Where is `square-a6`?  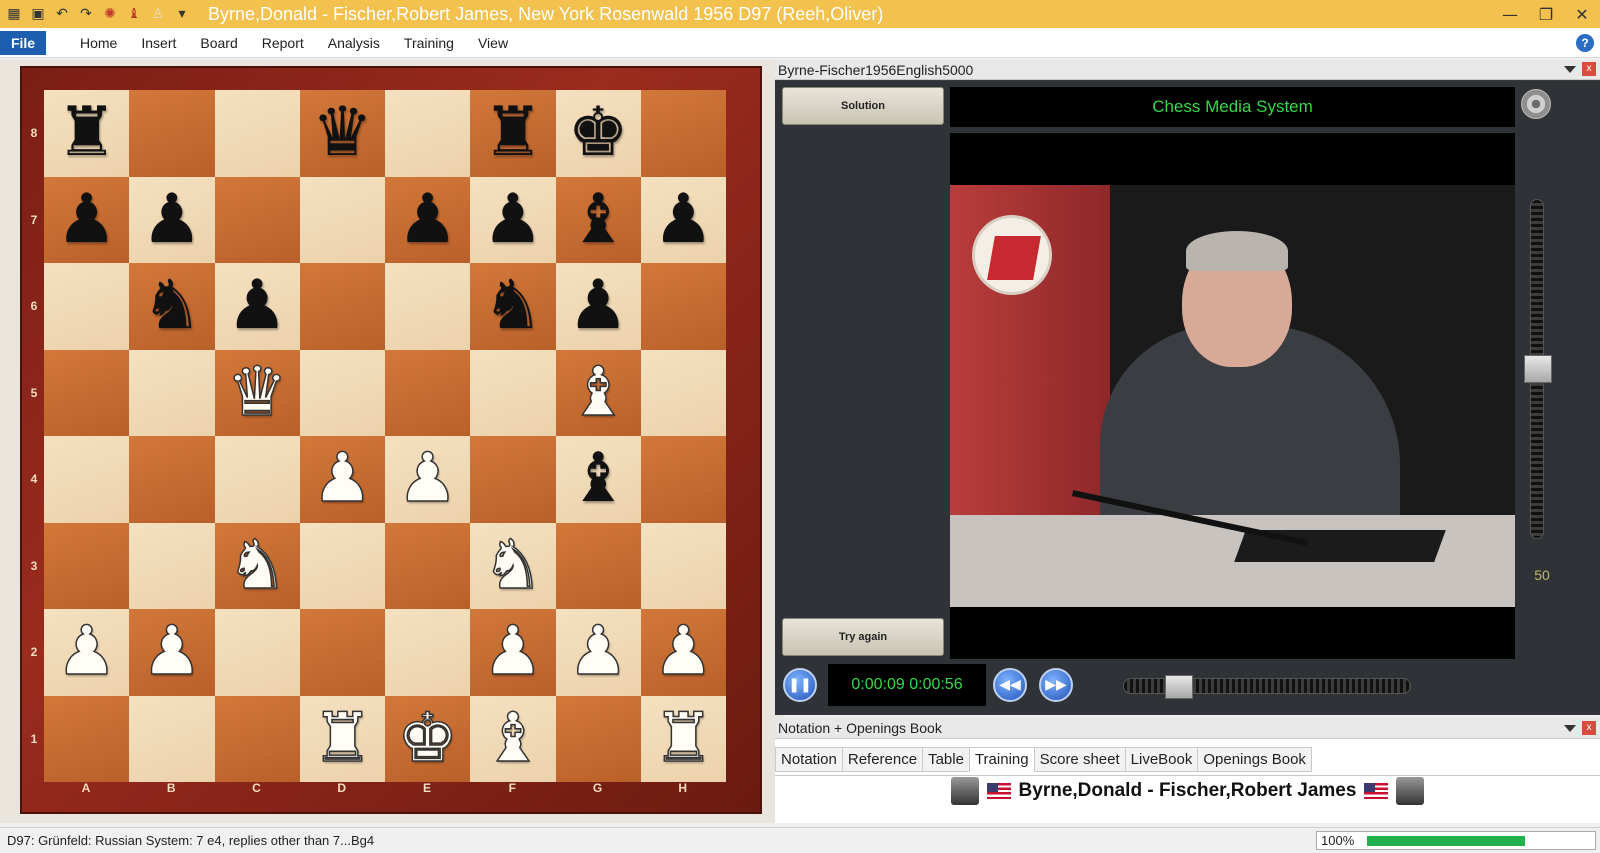 square-a6 is located at coordinates (87, 306).